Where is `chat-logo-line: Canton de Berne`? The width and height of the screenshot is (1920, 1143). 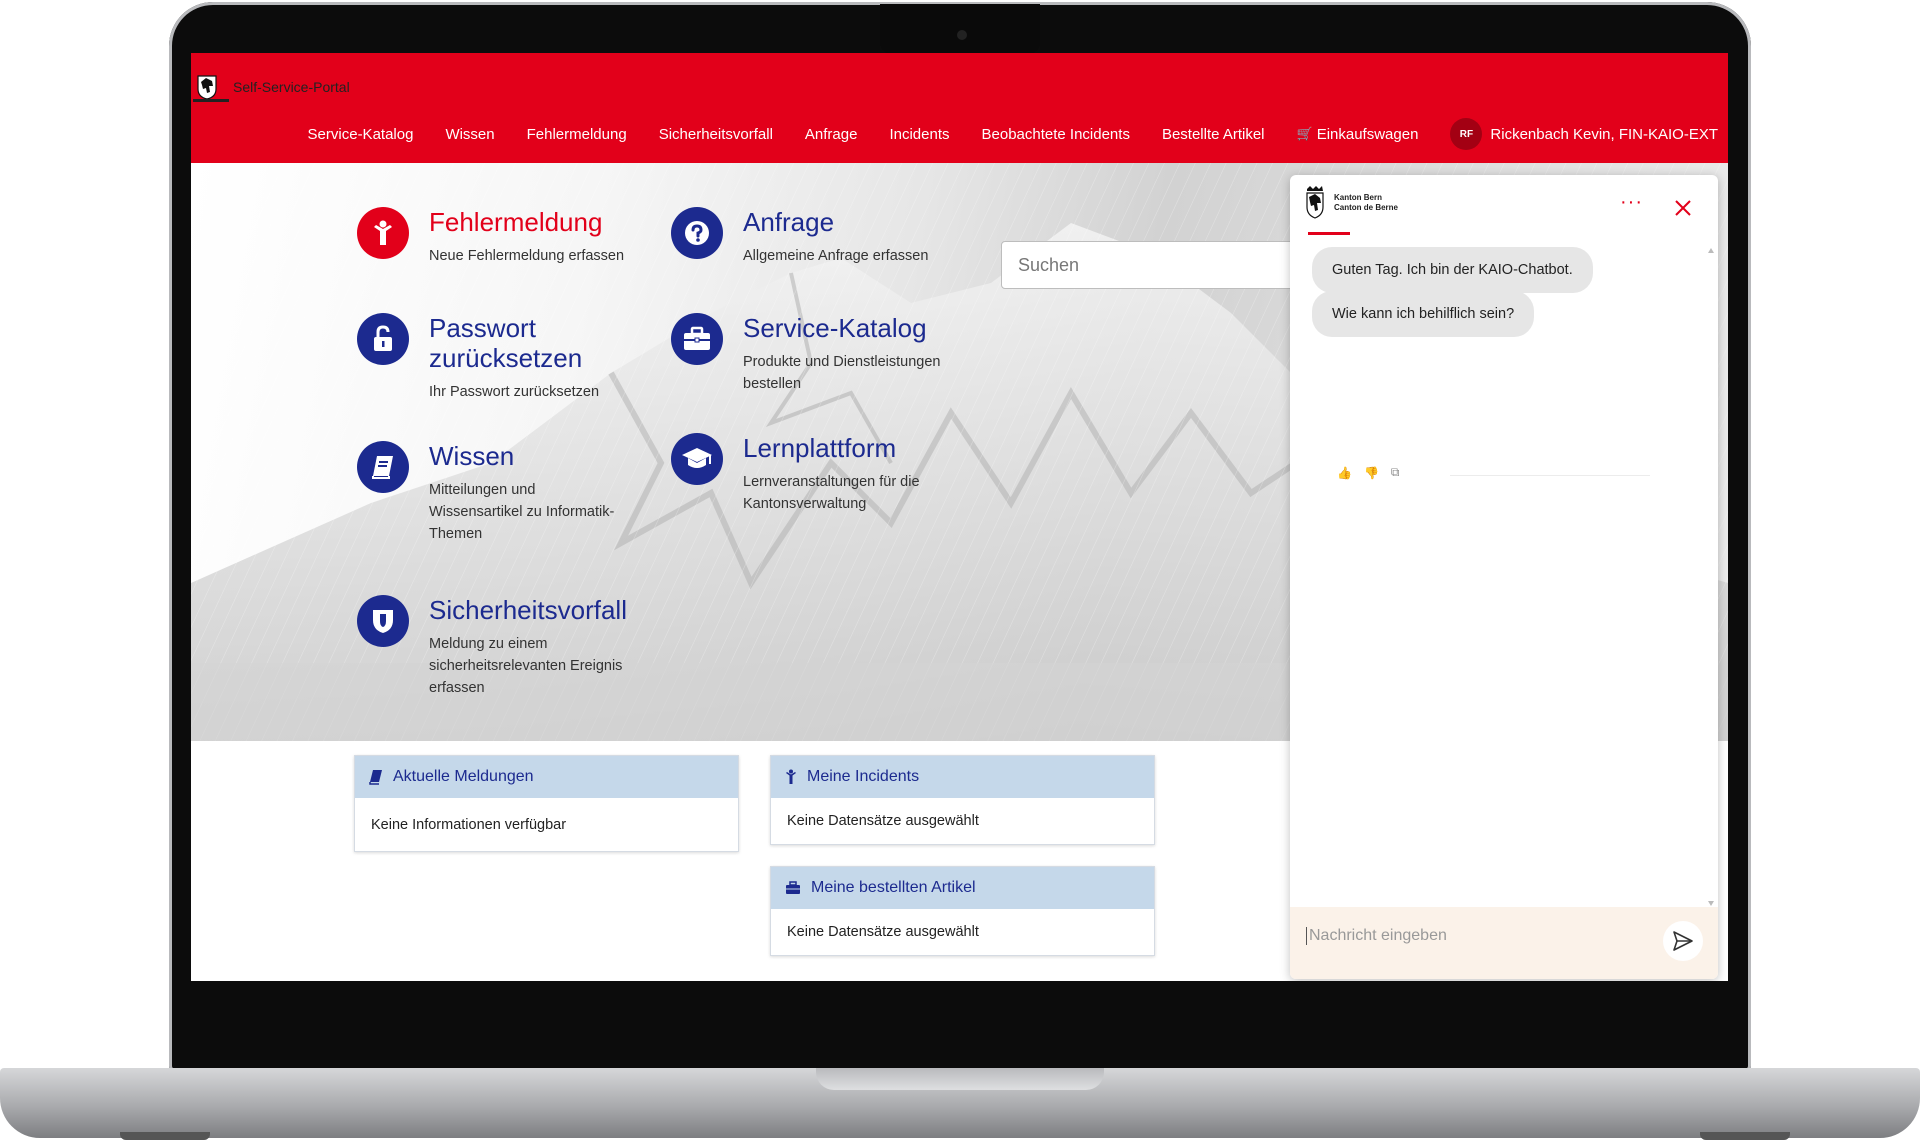
chat-logo-line: Canton de Berne is located at coordinates (1366, 207).